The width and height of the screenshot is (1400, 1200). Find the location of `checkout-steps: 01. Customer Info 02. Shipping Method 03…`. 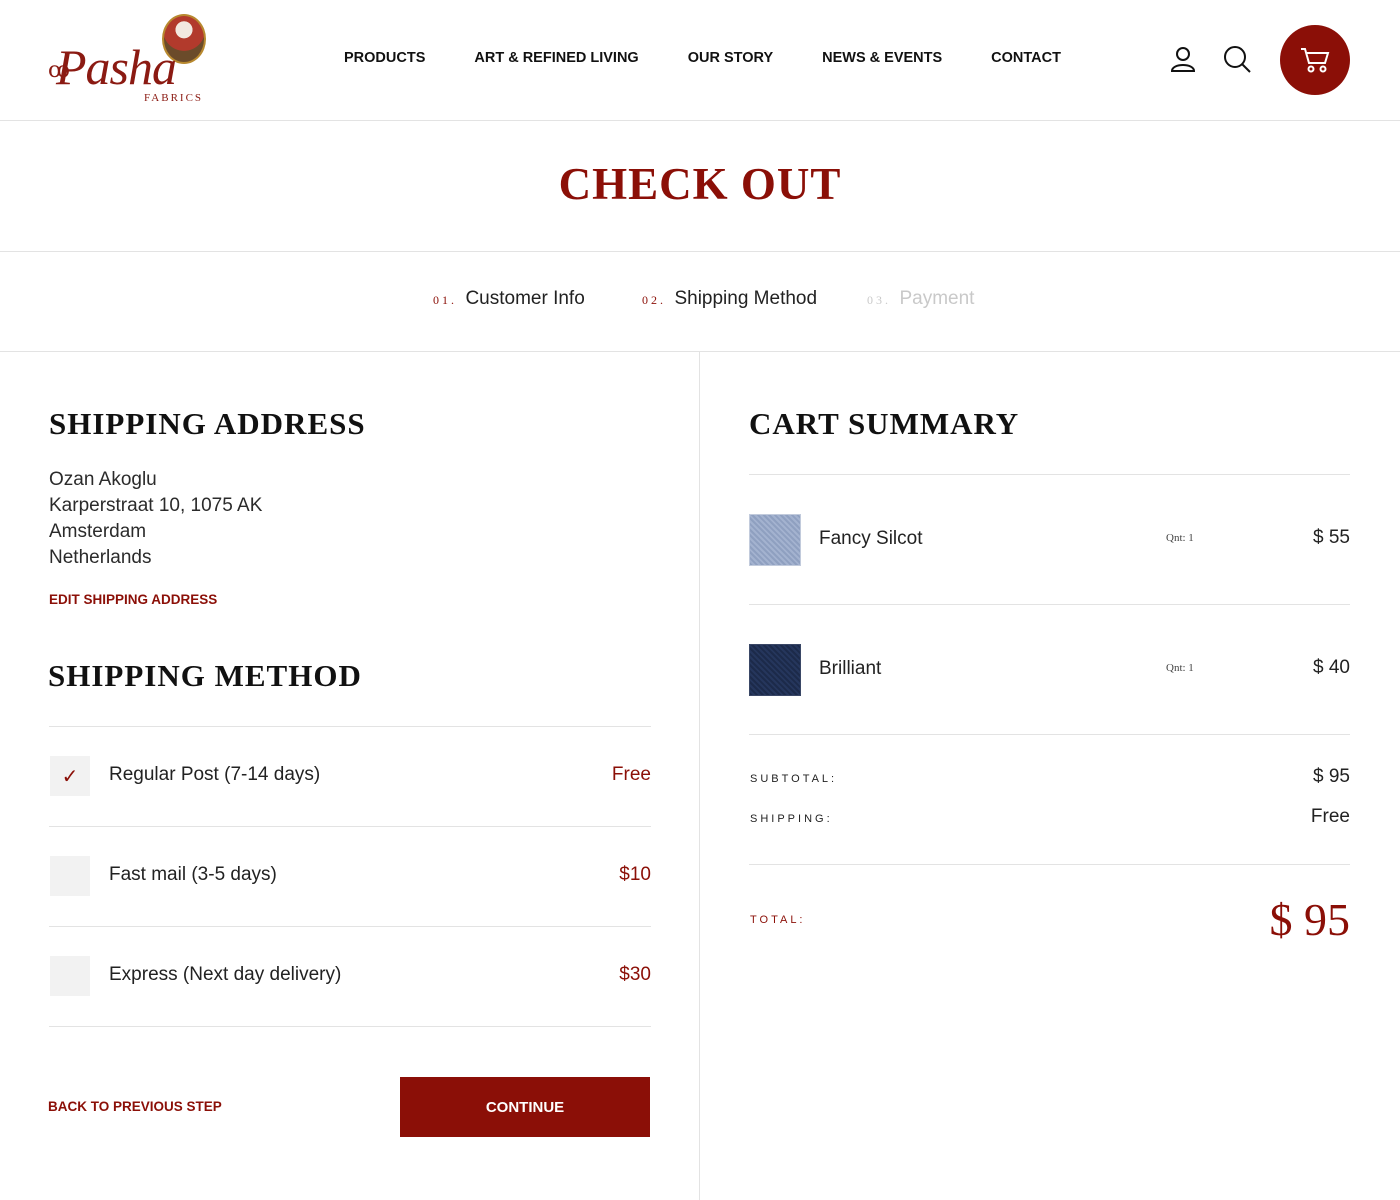

checkout-steps: 01. Customer Info 02. Shipping Method 03… is located at coordinates (700, 302).